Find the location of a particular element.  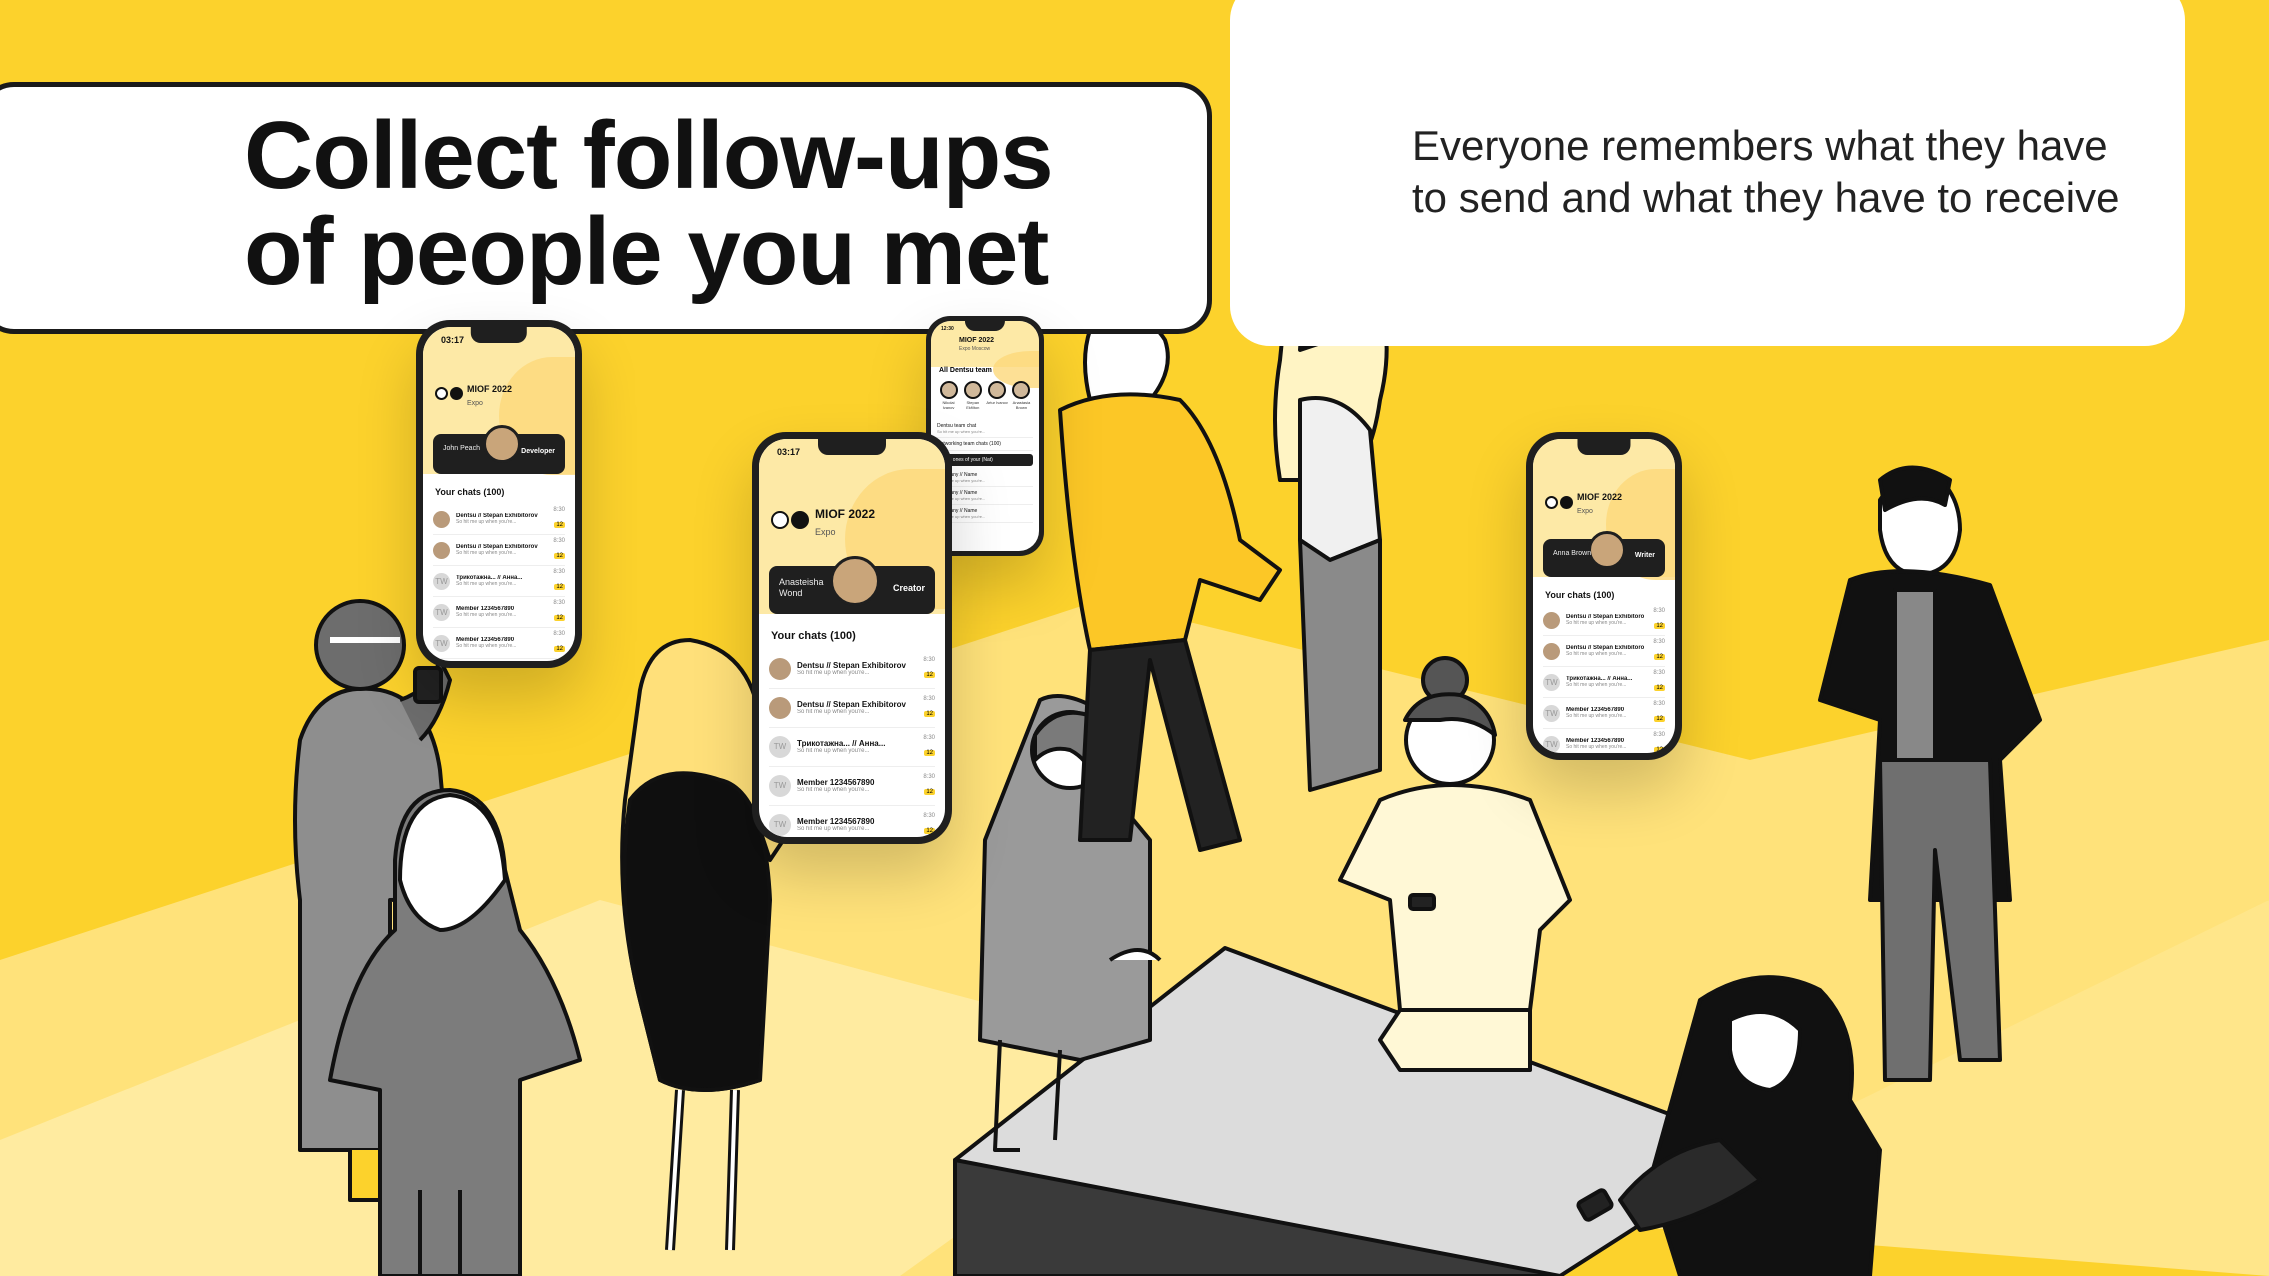

profile-card: John Peach Developer is located at coordinates (499, 449).